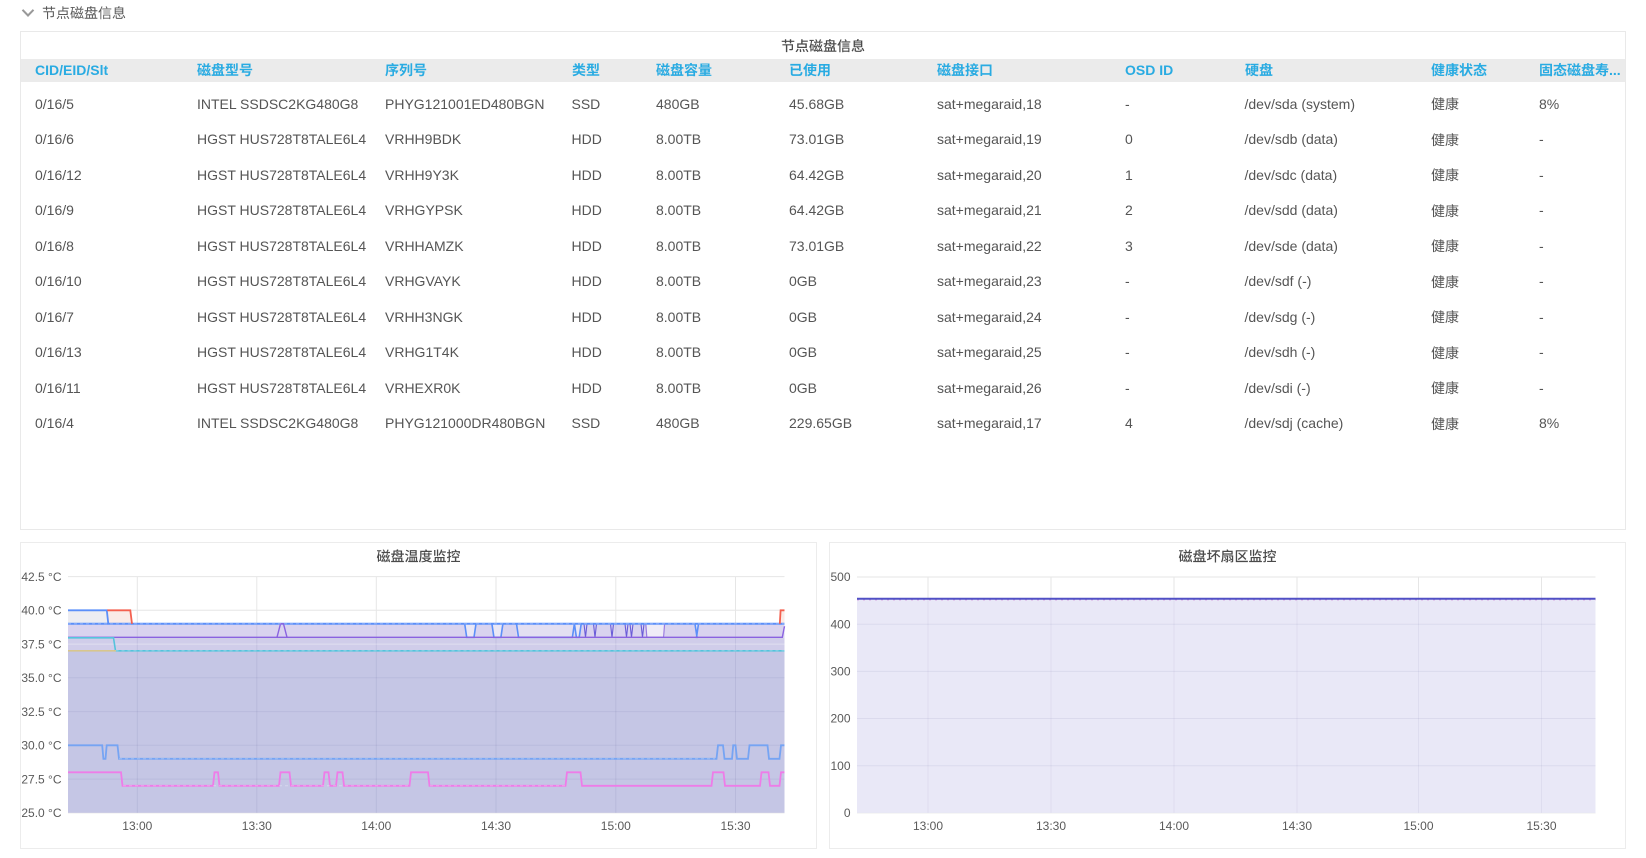  Describe the element at coordinates (41, 813) in the screenshot. I see `svg-text: 25.0 °C` at that location.